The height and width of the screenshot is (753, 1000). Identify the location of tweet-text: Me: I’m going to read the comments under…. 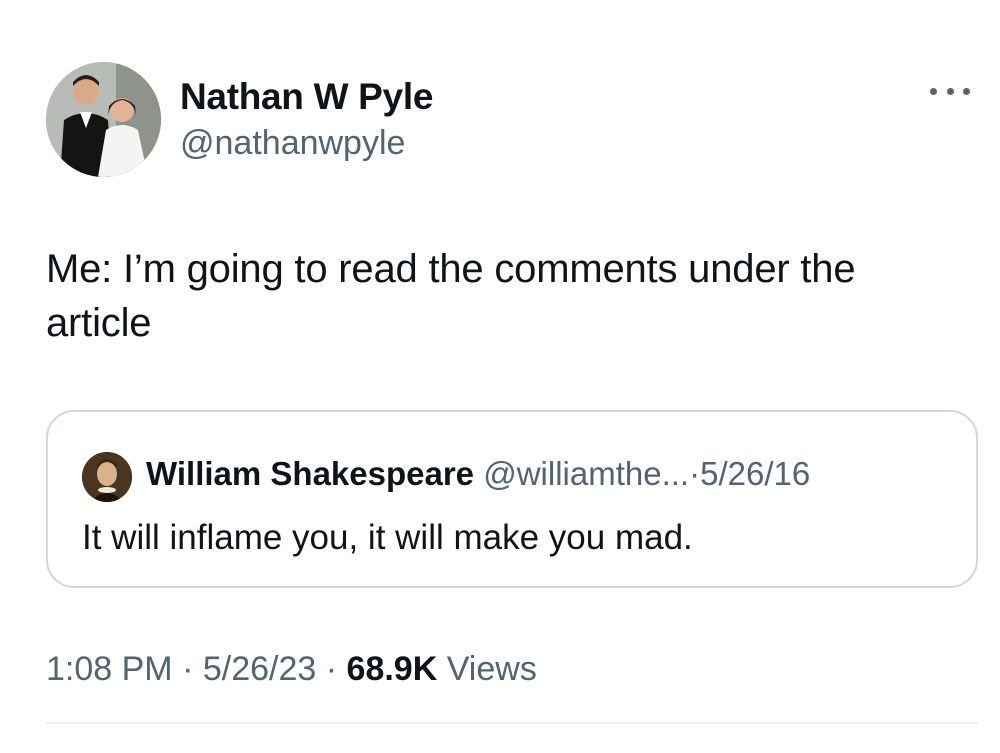
(451, 296).